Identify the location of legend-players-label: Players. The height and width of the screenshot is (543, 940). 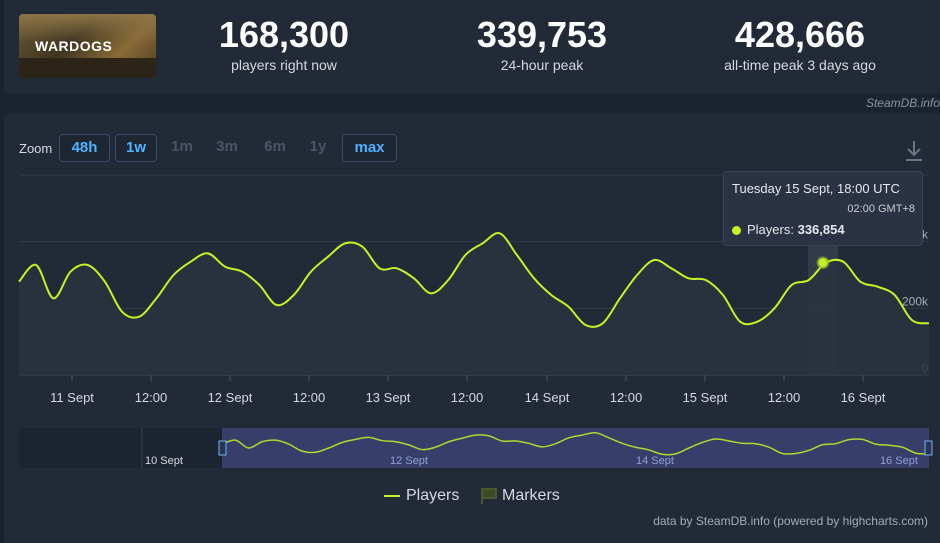
(433, 495).